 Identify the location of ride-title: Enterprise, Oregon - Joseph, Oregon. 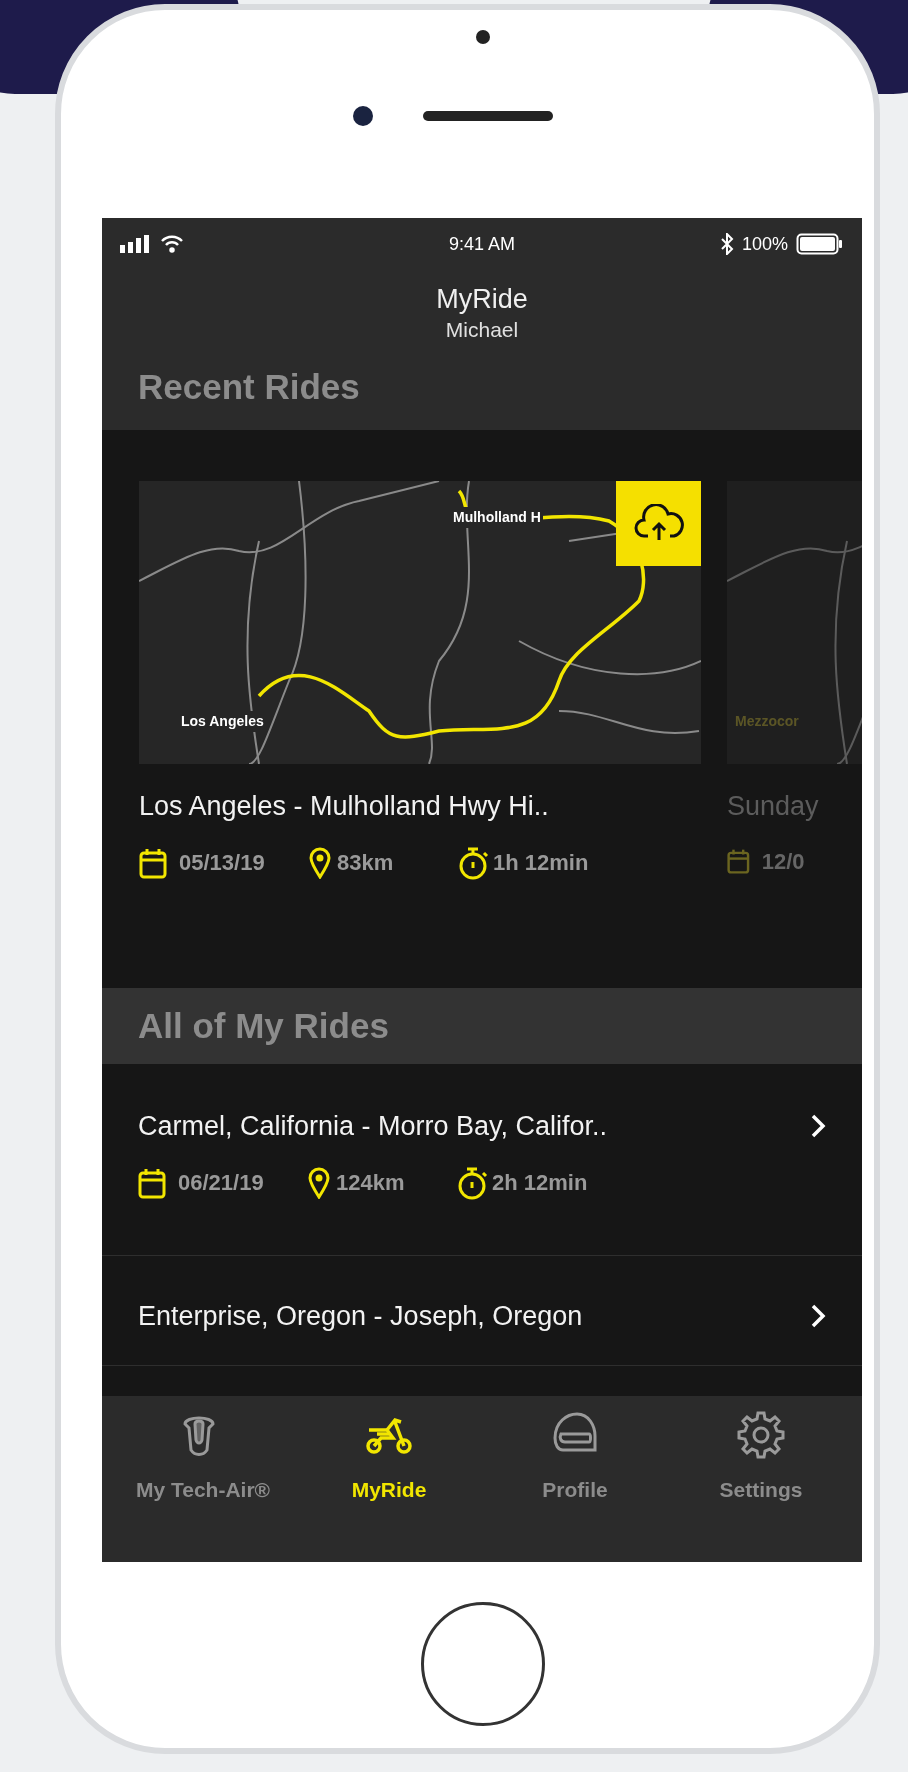
(360, 1316).